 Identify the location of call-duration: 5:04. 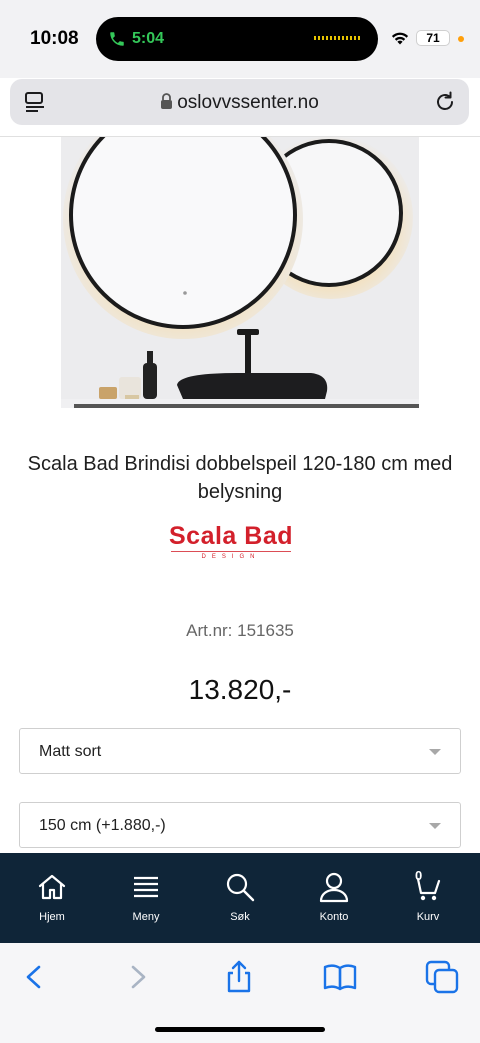
(148, 38).